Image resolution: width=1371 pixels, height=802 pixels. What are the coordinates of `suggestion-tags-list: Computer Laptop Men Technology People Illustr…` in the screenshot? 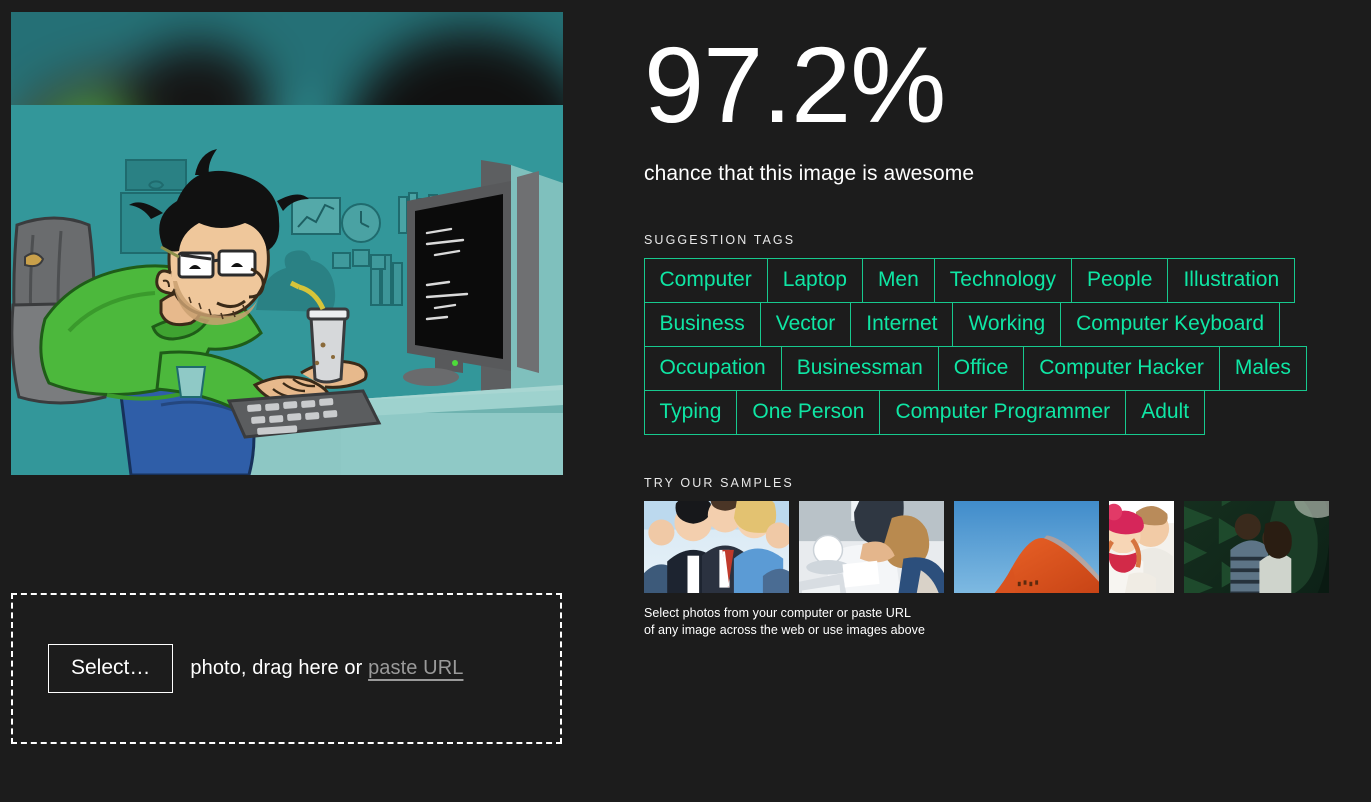 It's located at (993, 346).